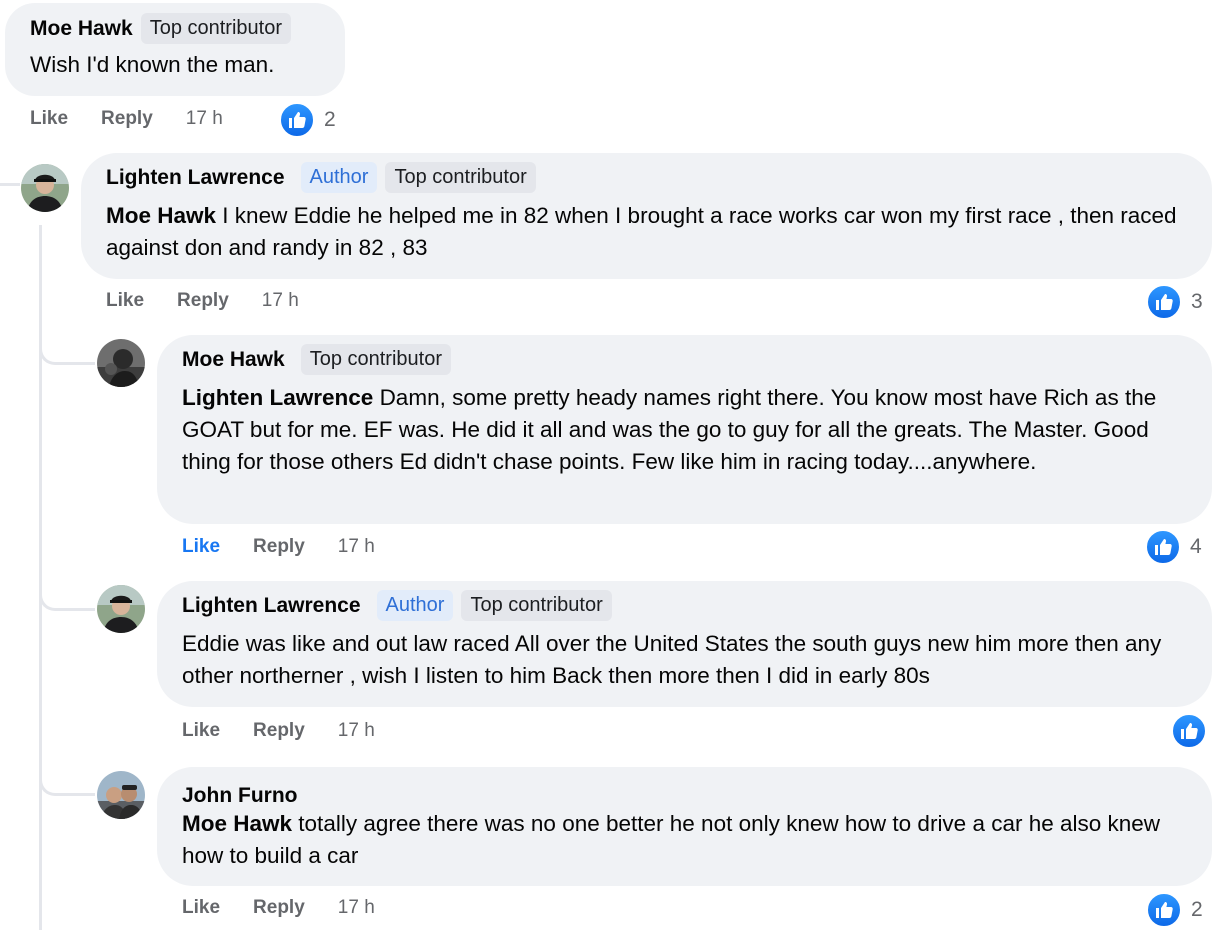 This screenshot has width=1216, height=930. I want to click on thread-line, so click(10, 184).